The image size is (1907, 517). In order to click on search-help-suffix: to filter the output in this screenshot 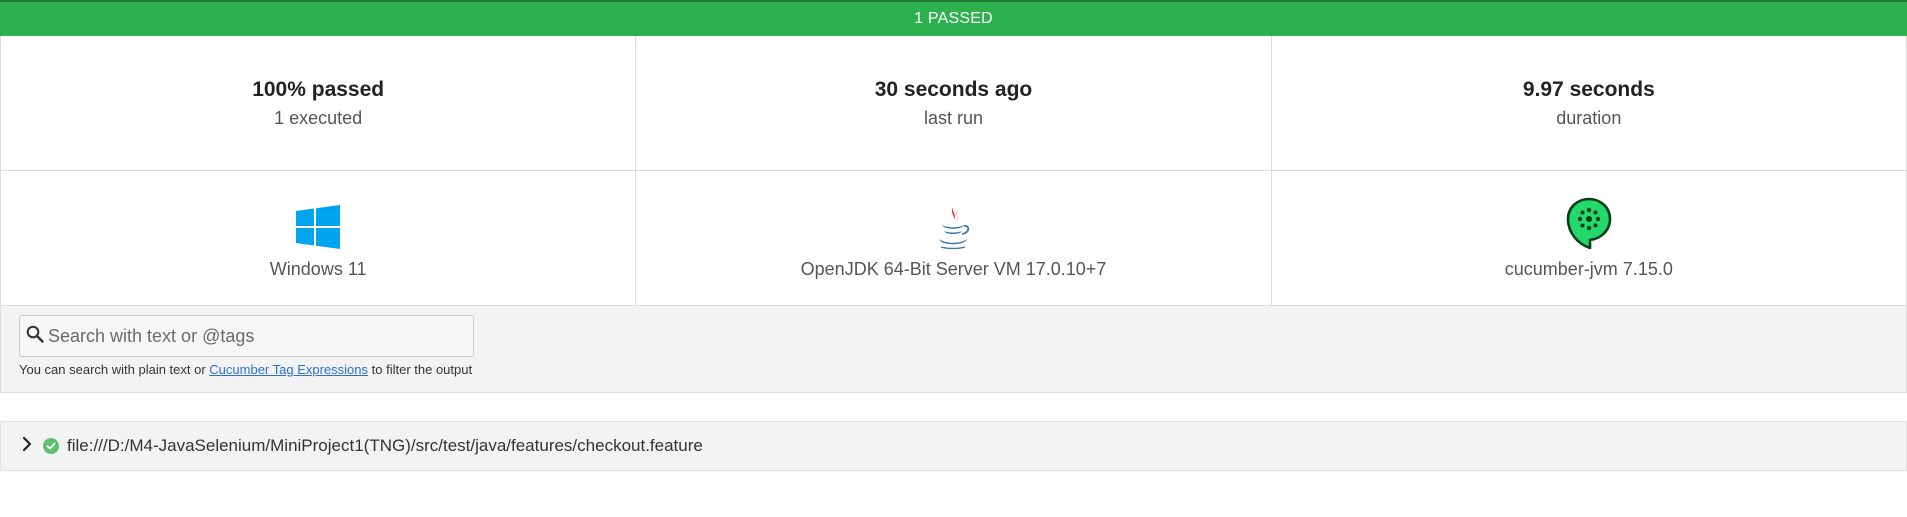, I will do `click(420, 369)`.